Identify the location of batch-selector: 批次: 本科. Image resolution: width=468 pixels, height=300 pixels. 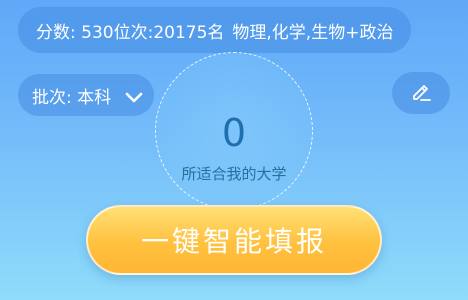
(86, 95).